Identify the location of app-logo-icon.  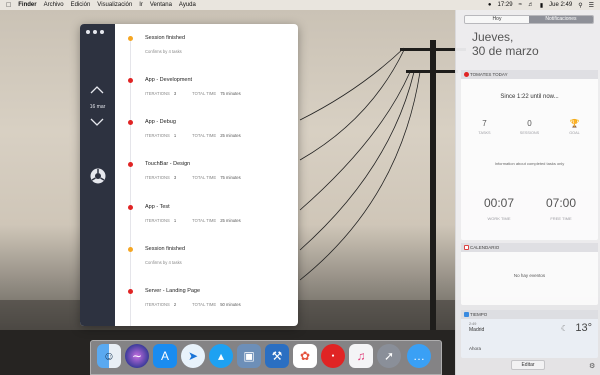
(98, 176).